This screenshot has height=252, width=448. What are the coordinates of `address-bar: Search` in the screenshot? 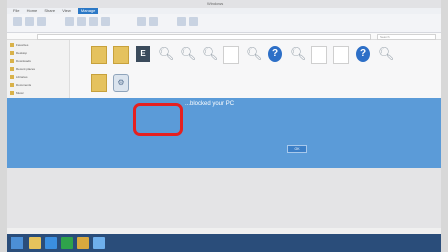 It's located at (224, 36).